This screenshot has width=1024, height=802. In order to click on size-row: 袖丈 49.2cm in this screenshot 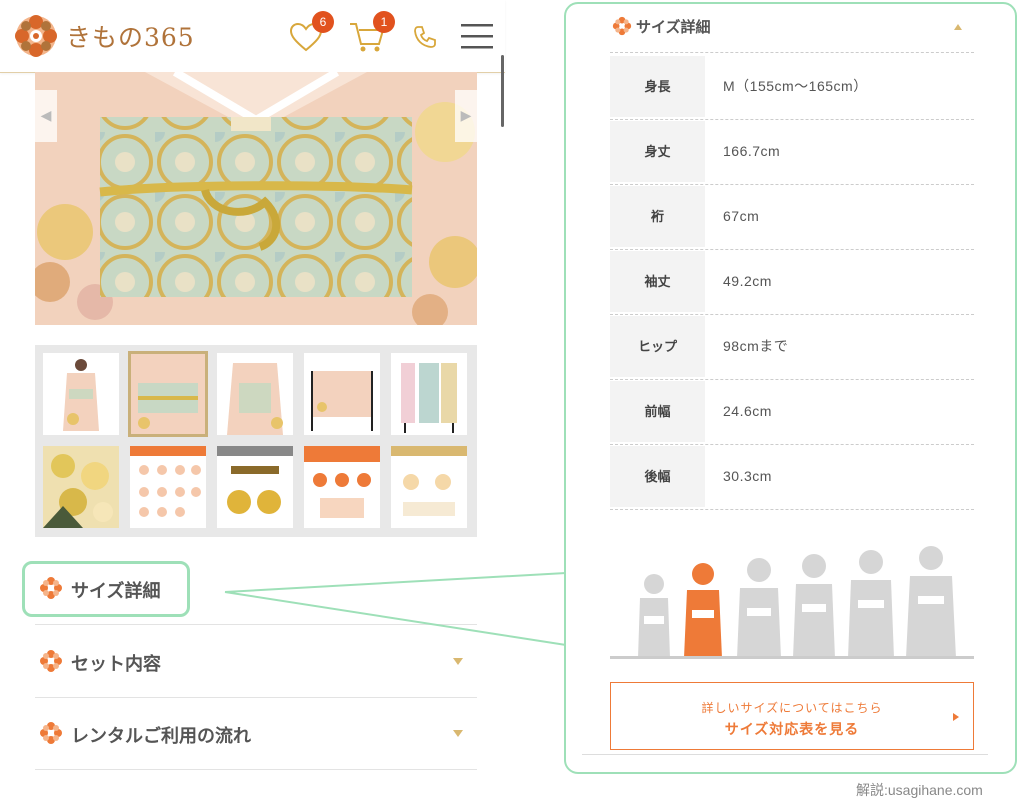, I will do `click(792, 282)`.